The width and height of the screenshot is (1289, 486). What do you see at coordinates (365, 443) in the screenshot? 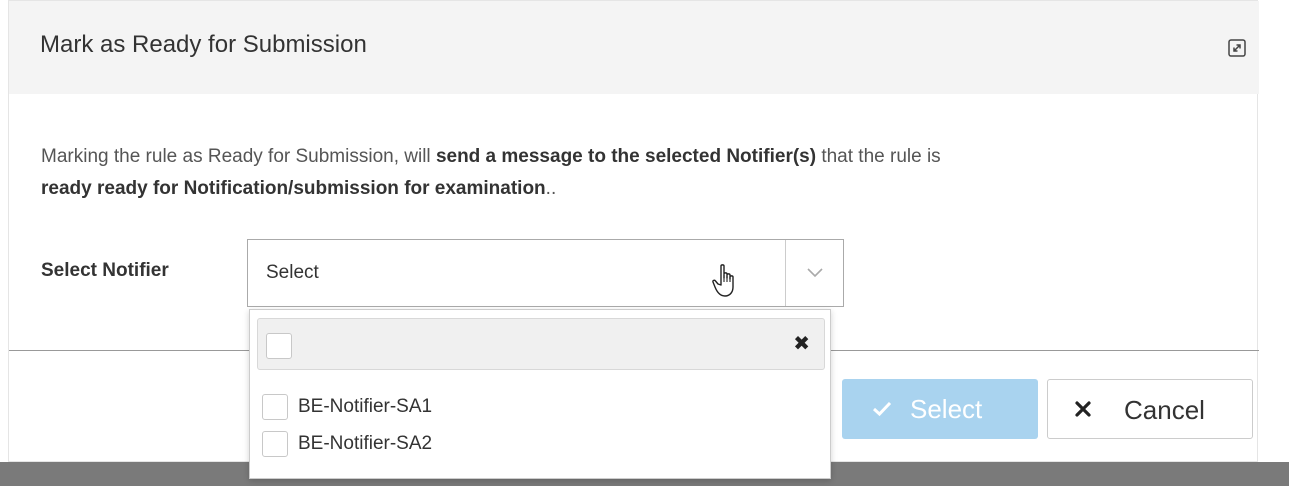
I see `option-label: BE-Notifier-SA2` at bounding box center [365, 443].